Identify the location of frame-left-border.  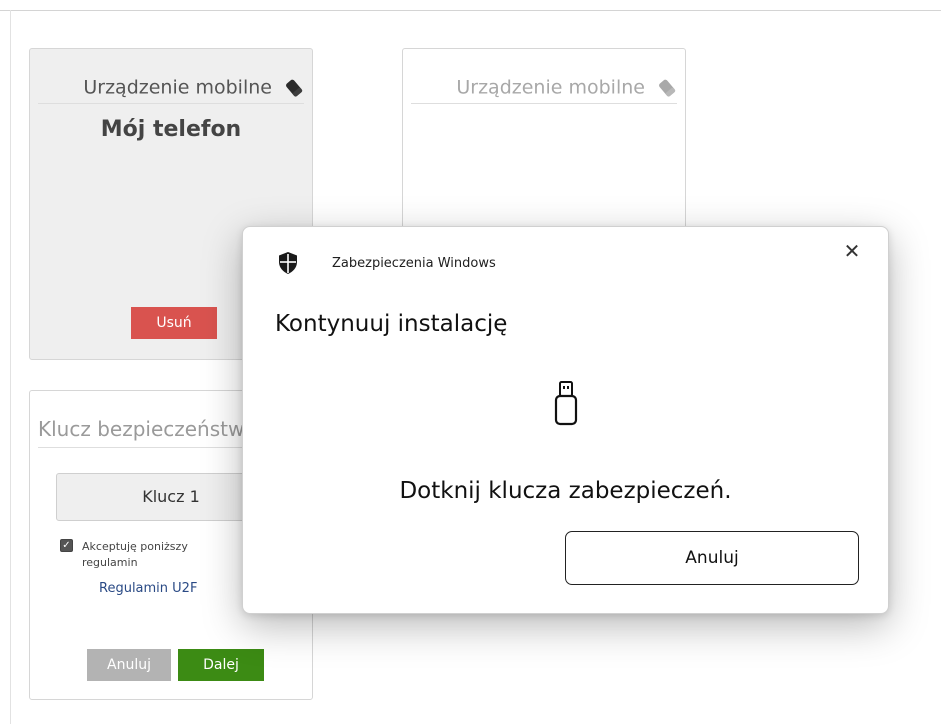
(10, 367).